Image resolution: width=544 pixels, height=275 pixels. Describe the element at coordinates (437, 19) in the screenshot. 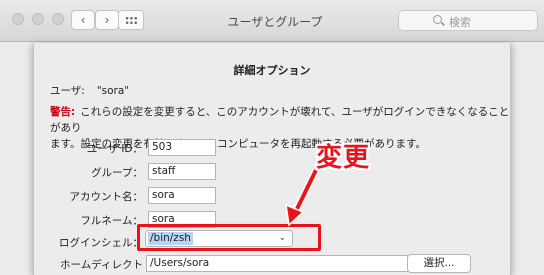

I see `search-icon` at that location.